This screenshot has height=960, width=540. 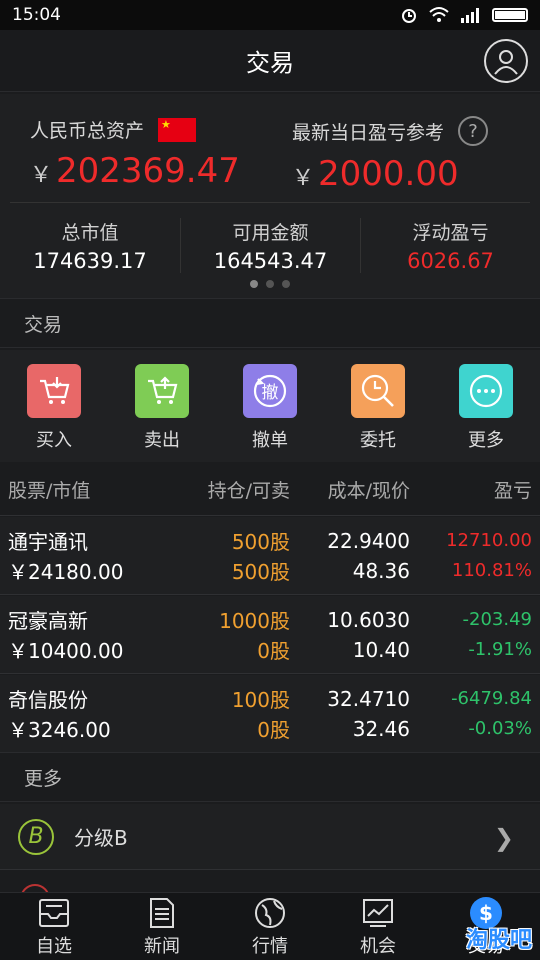 I want to click on page-title: 交易, so click(x=270, y=63).